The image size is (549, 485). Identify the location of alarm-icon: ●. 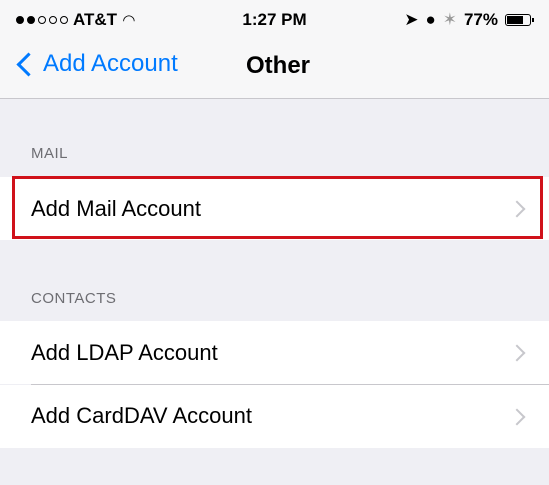
(430, 19).